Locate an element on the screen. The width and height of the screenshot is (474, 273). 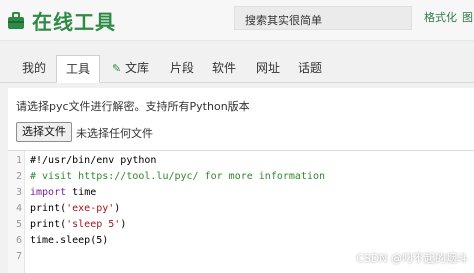
tab-snippets: 片段 is located at coordinates (182, 68).